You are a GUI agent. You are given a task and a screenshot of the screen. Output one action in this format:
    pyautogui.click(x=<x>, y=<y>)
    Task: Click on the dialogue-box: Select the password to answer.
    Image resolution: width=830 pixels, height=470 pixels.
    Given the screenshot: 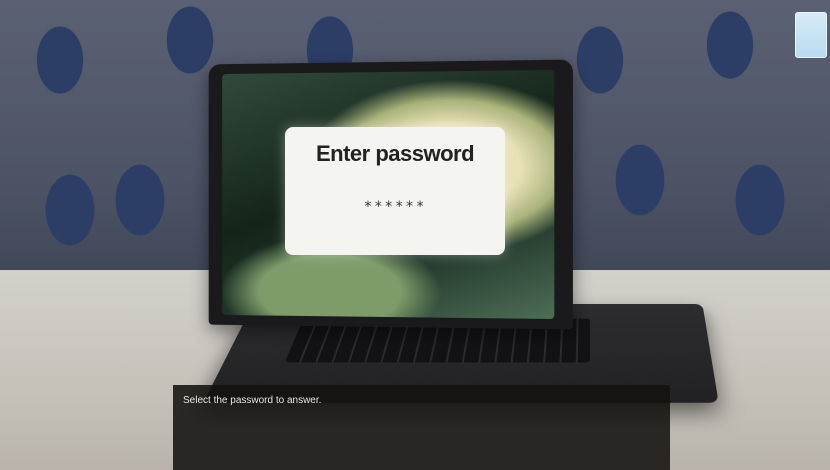 What is the action you would take?
    pyautogui.click(x=421, y=427)
    